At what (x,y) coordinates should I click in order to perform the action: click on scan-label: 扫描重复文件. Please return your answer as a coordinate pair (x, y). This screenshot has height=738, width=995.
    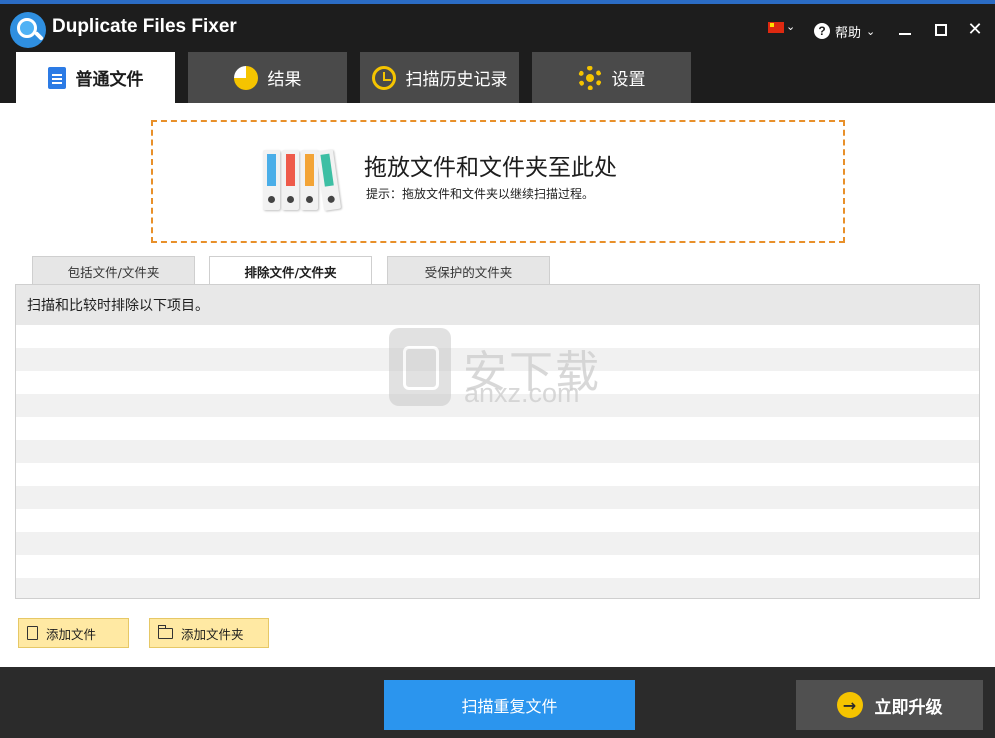
    Looking at the image, I should click on (509, 706).